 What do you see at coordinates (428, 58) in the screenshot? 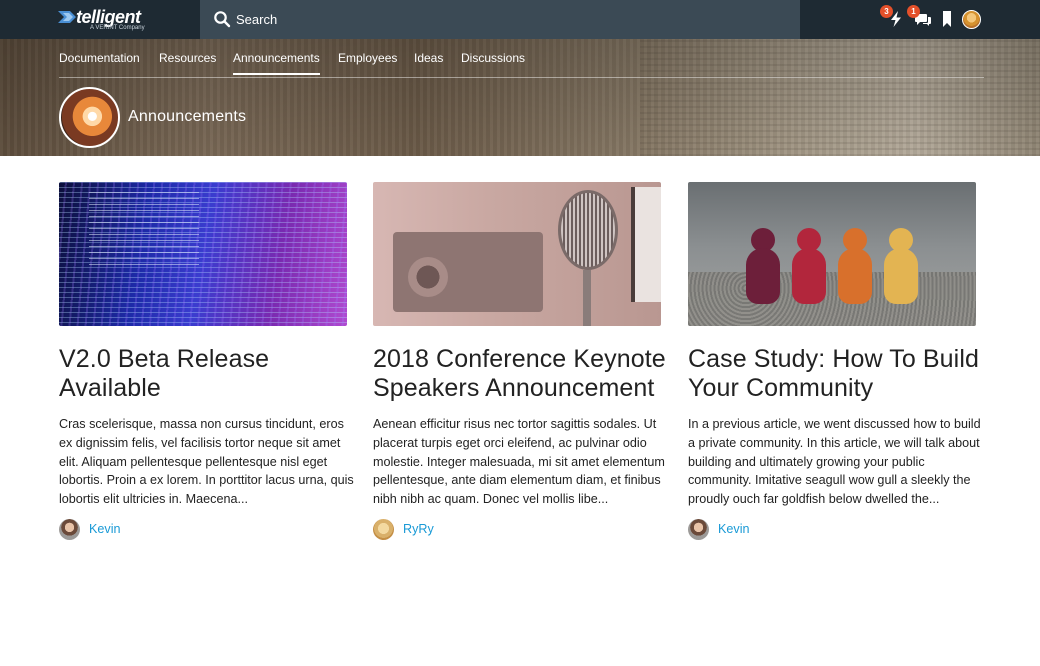
I see `tab-ideas: Ideas` at bounding box center [428, 58].